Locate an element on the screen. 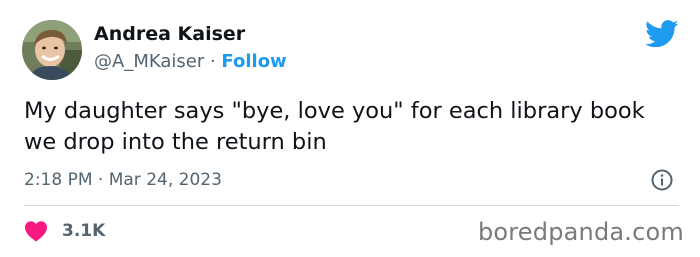 This screenshot has height=257, width=700. heart-icon is located at coordinates (36, 231).